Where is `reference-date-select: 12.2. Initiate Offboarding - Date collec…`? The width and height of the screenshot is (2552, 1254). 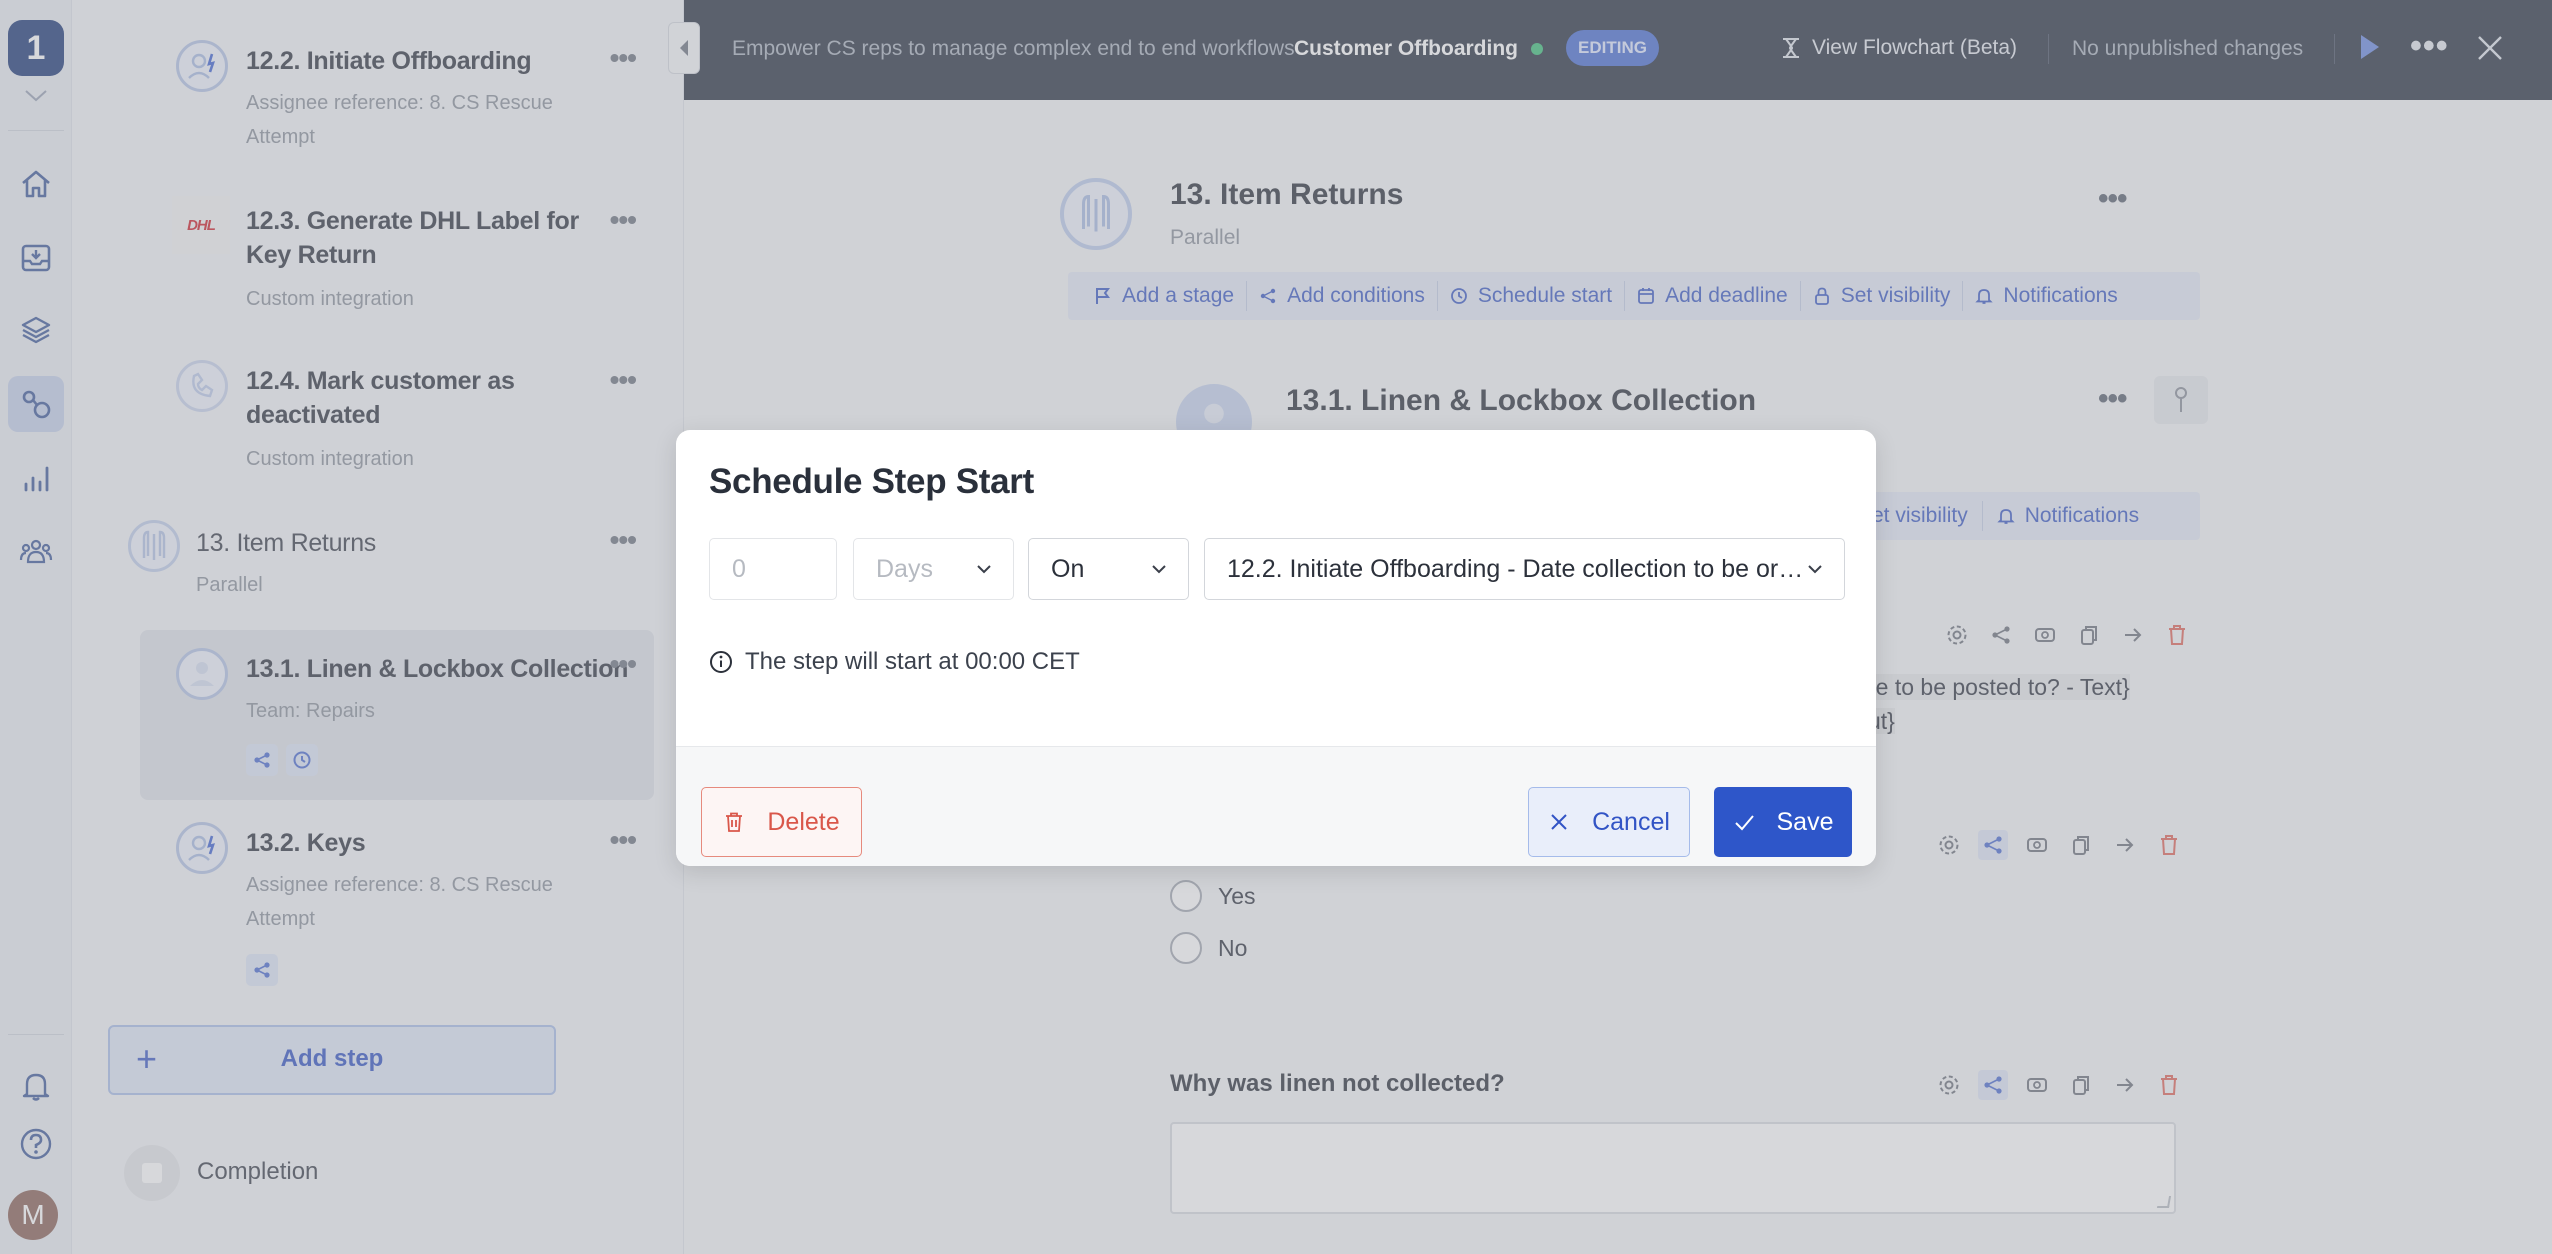 reference-date-select: 12.2. Initiate Offboarding - Date collec… is located at coordinates (1524, 569).